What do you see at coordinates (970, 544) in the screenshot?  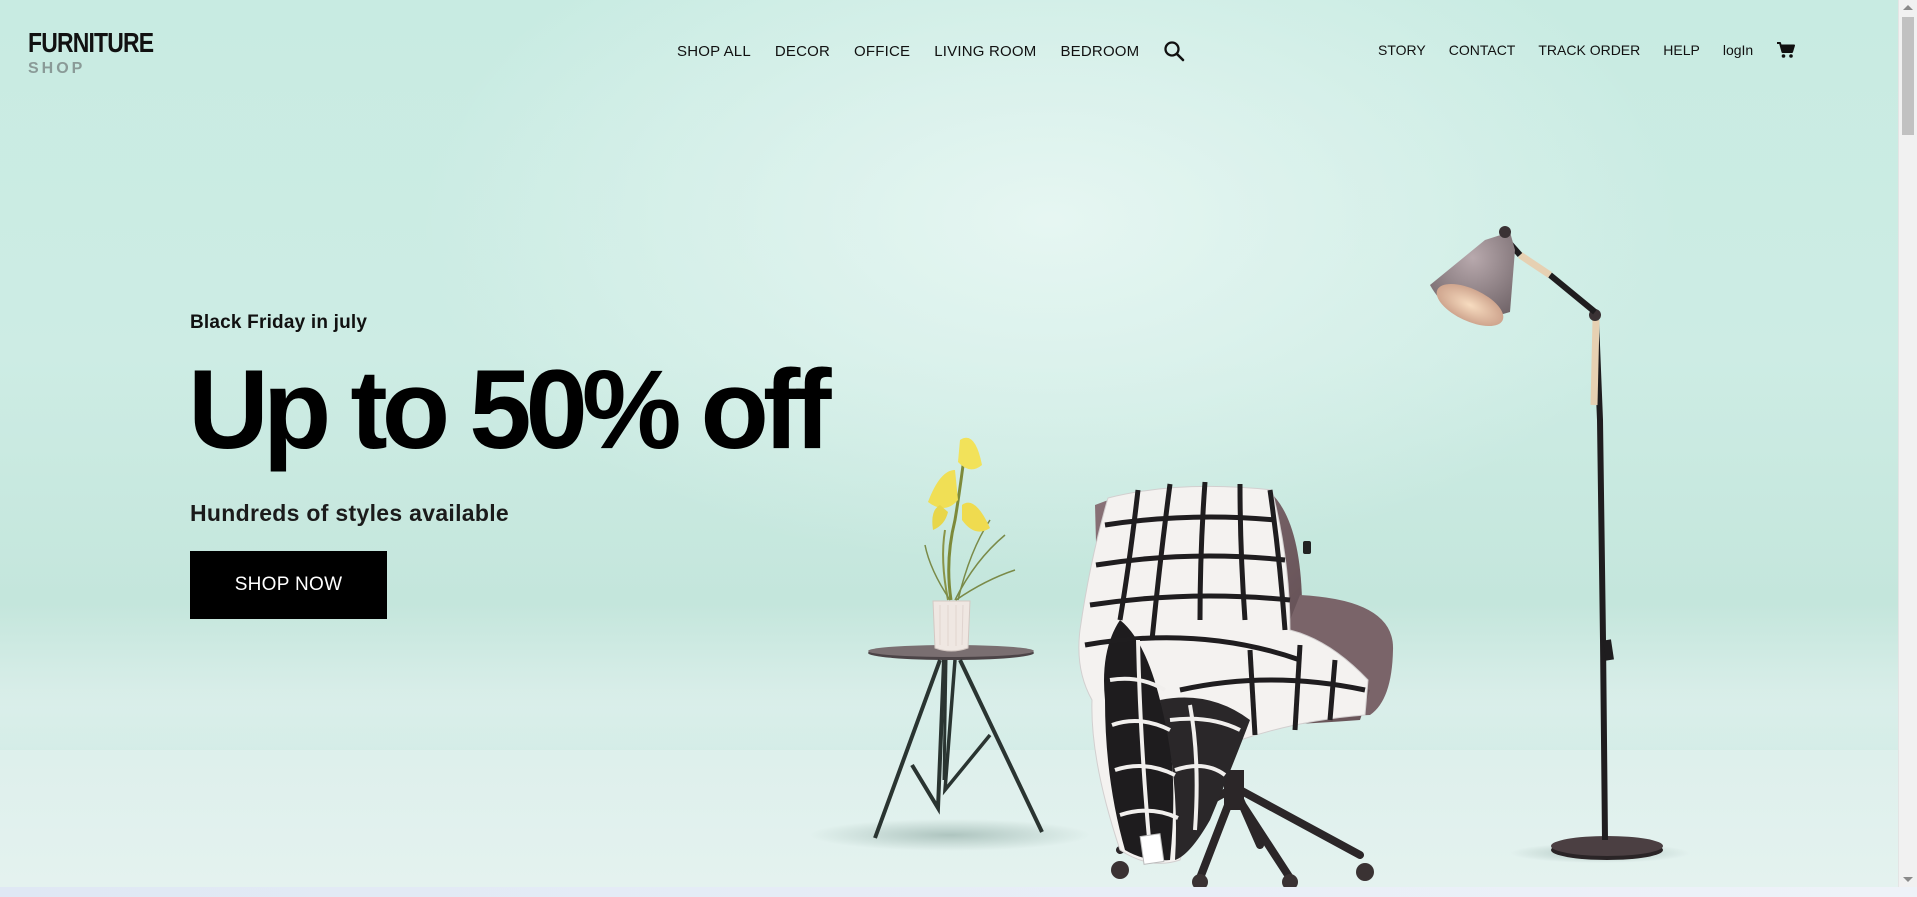 I see `flower-vase` at bounding box center [970, 544].